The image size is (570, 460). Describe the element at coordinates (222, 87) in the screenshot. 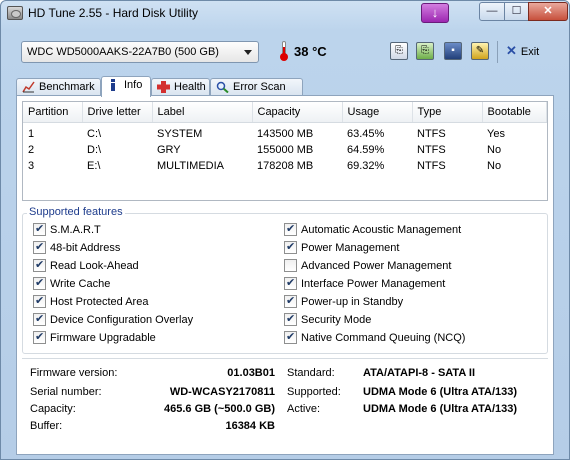

I see `magnifier-icon` at that location.